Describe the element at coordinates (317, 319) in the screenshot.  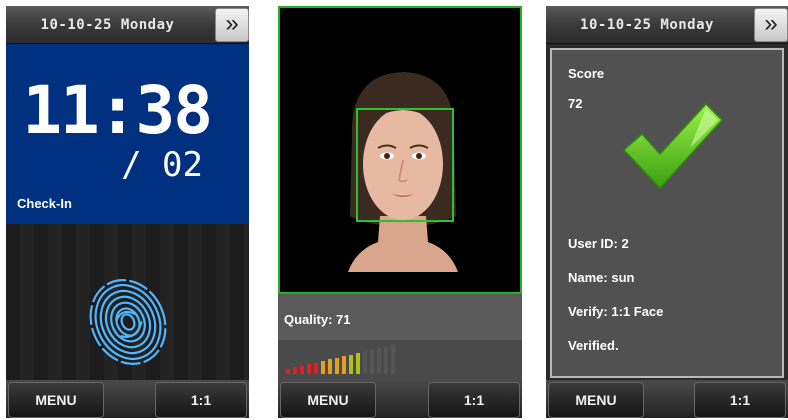
I see `quality-label: Quality: 71` at that location.